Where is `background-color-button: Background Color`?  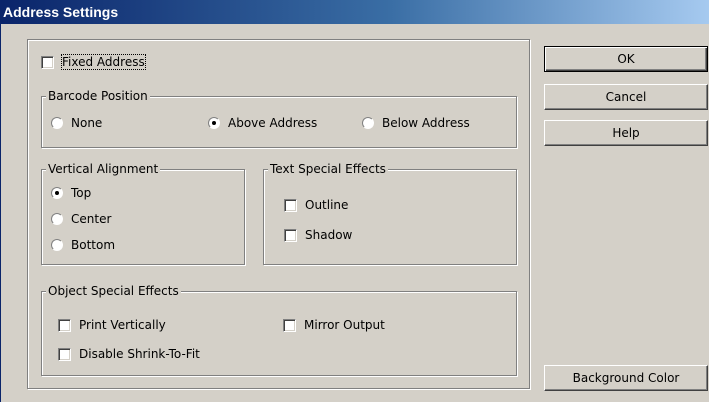
background-color-button: Background Color is located at coordinates (626, 378).